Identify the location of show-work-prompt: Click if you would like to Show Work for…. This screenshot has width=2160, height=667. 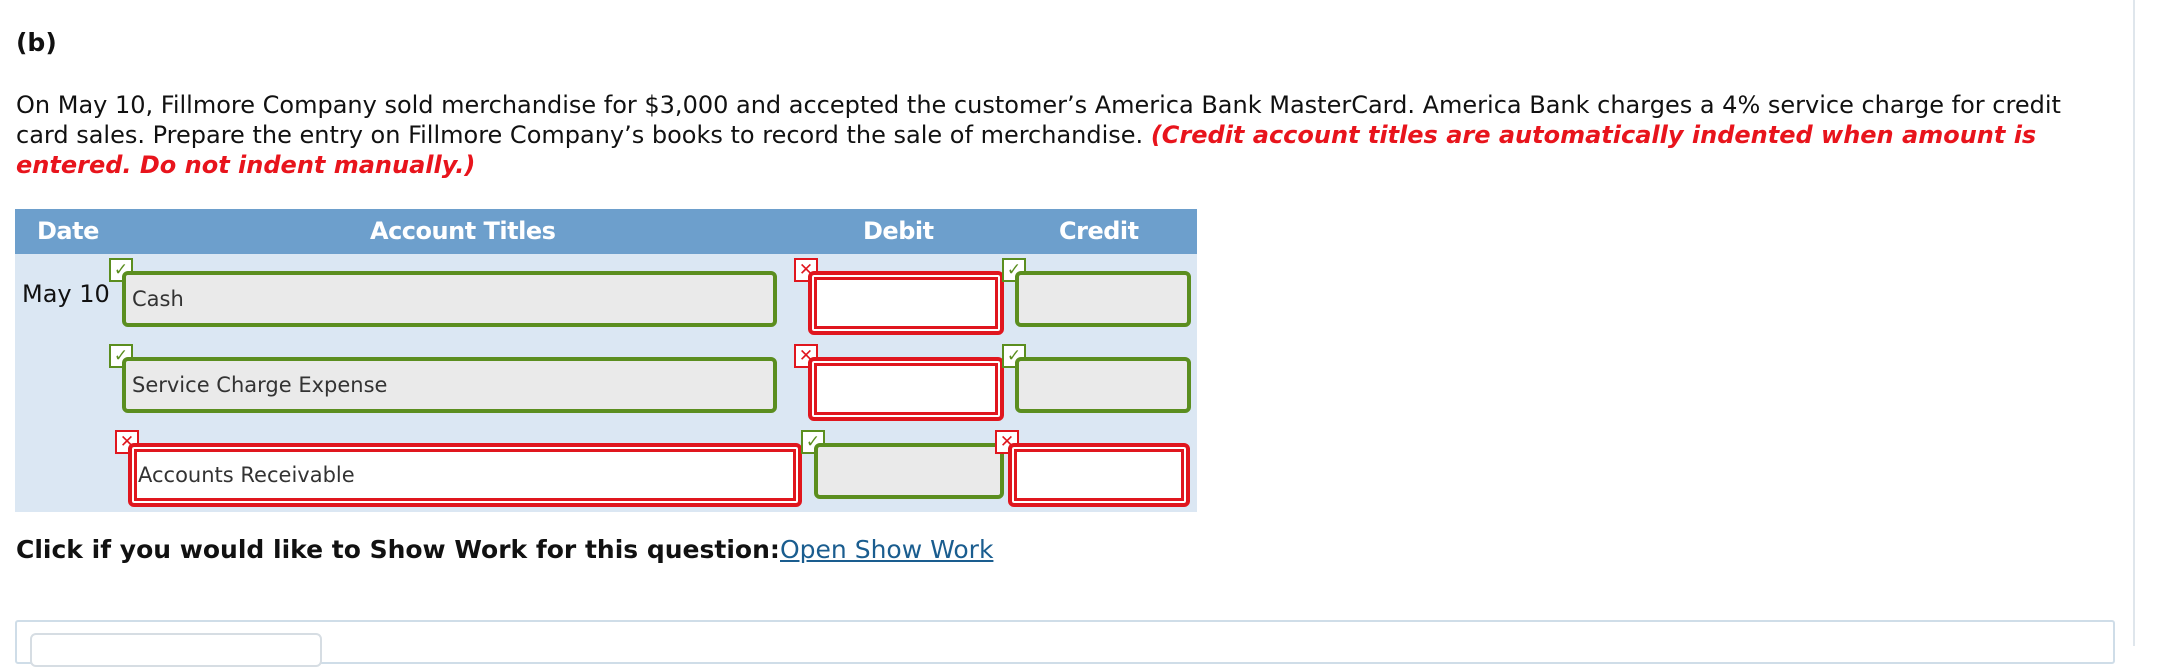
(398, 549).